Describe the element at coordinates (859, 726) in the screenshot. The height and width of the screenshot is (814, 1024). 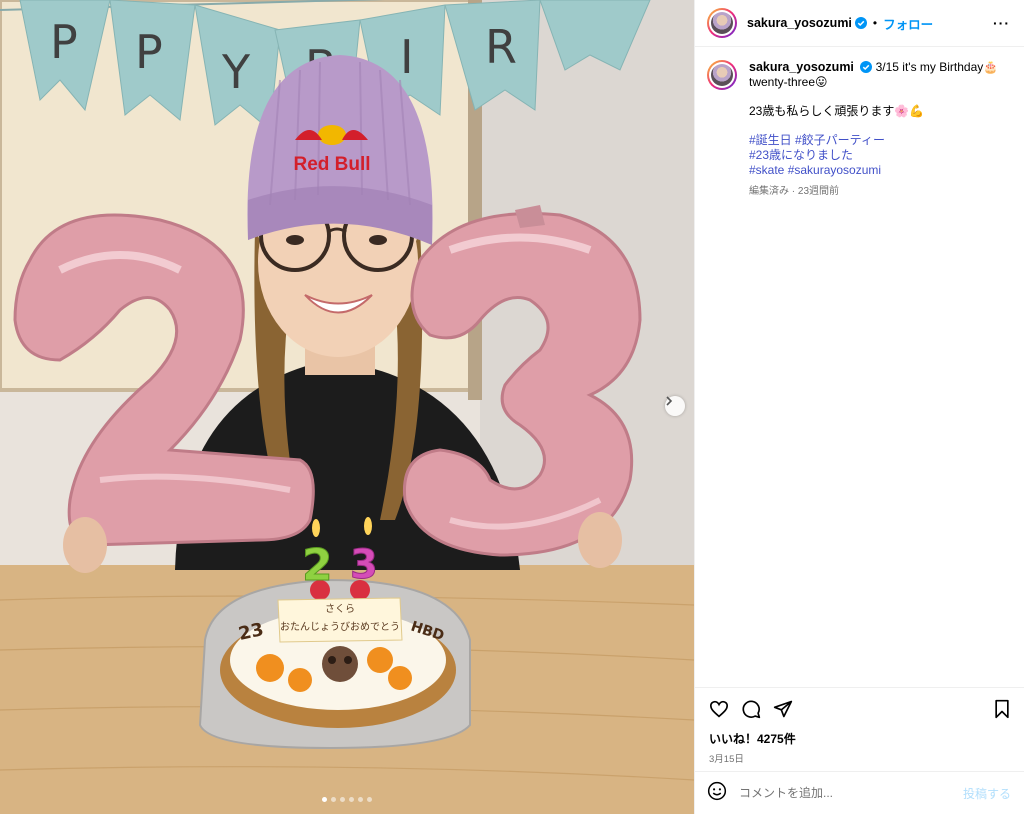
I see `post-actions: いいね！4275件 3月15日` at that location.